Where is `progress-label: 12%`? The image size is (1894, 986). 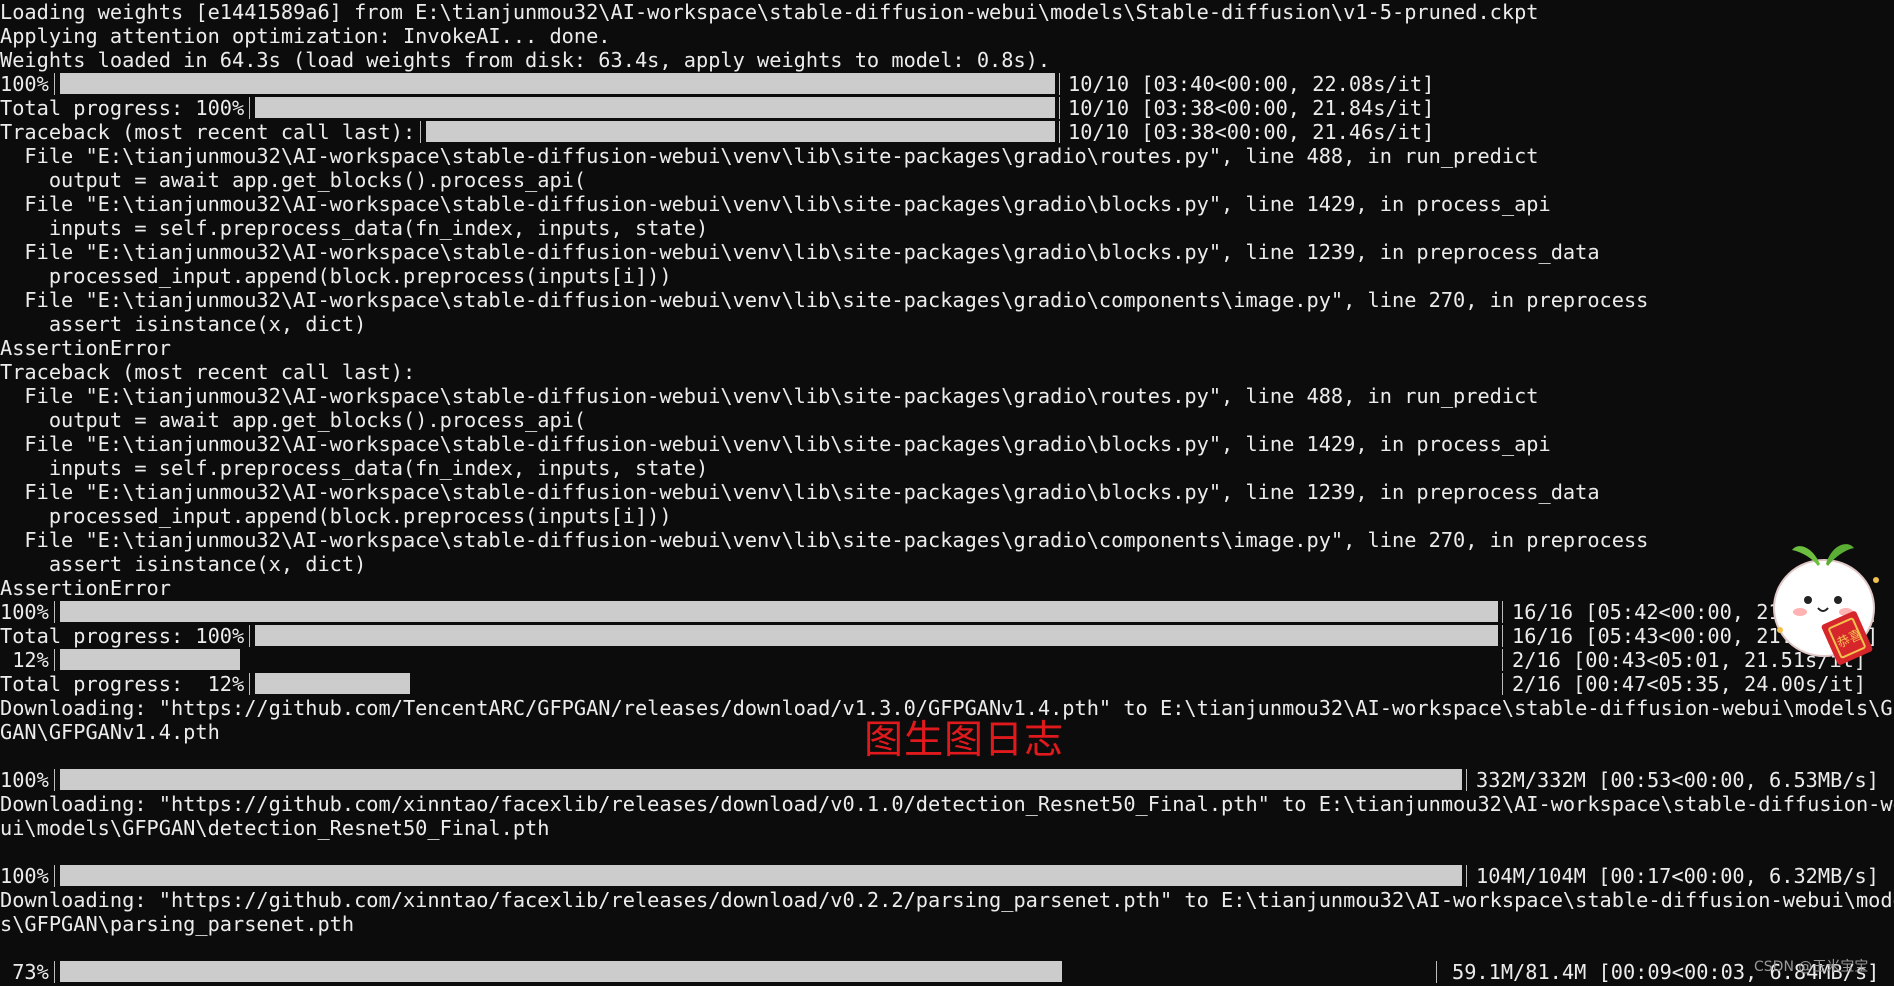 progress-label: 12% is located at coordinates (24, 660).